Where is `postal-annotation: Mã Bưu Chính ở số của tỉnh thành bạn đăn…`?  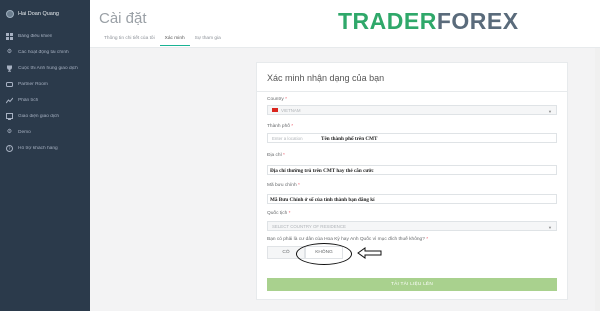
postal-annotation: Mã Bưu Chính ở số của tỉnh thành bạn đăn… is located at coordinates (322, 200).